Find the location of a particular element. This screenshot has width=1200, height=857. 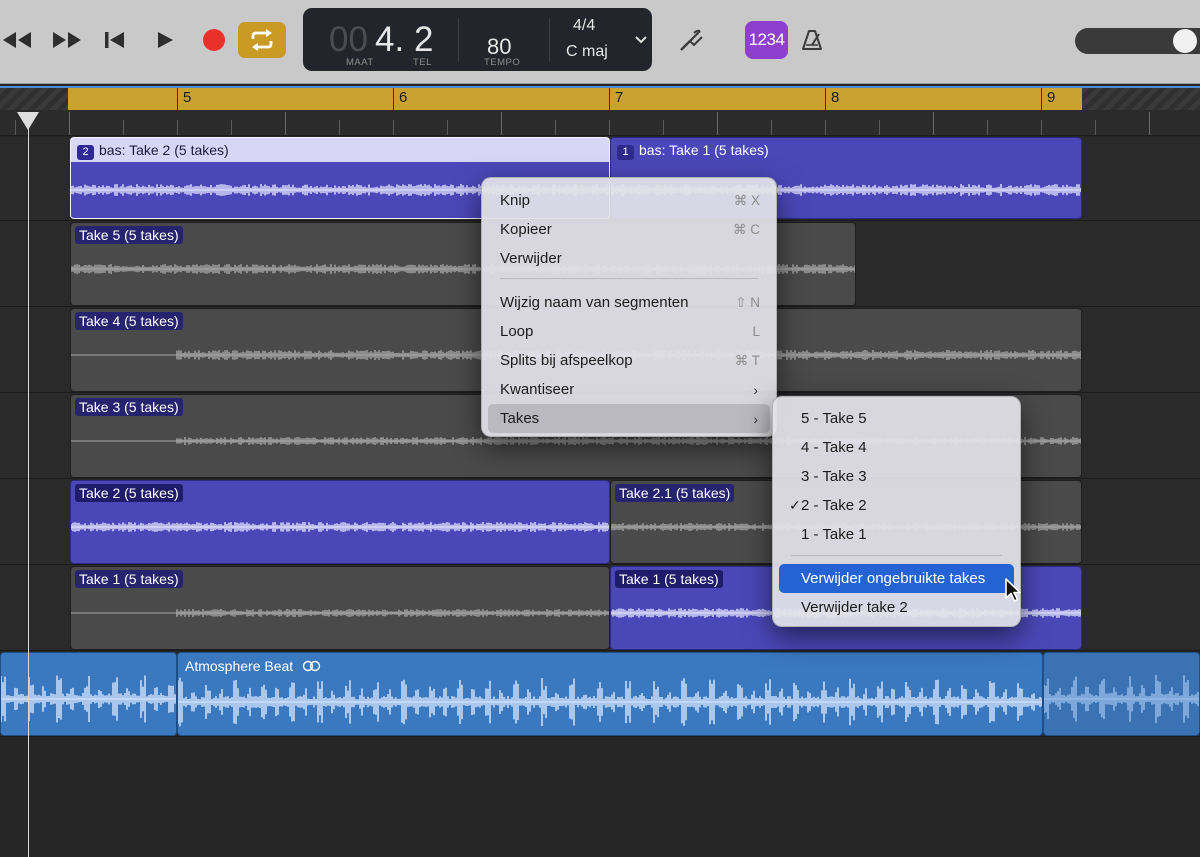

playhead-handle is located at coordinates (28, 121).